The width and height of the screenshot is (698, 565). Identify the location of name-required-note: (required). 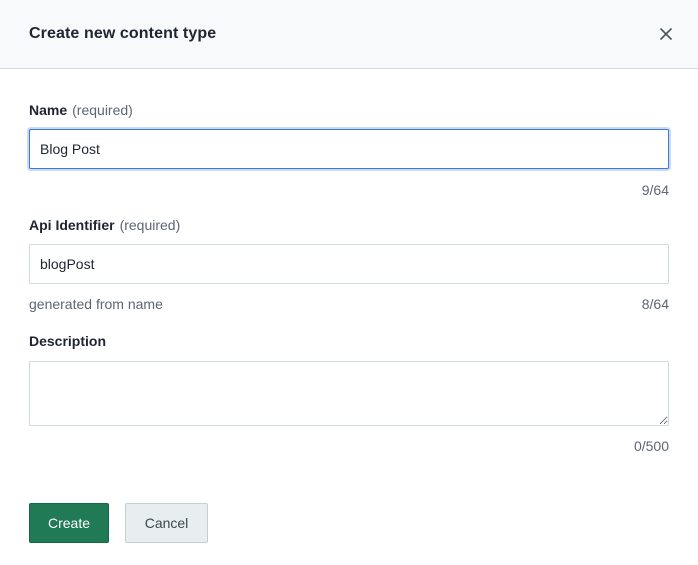
(102, 110).